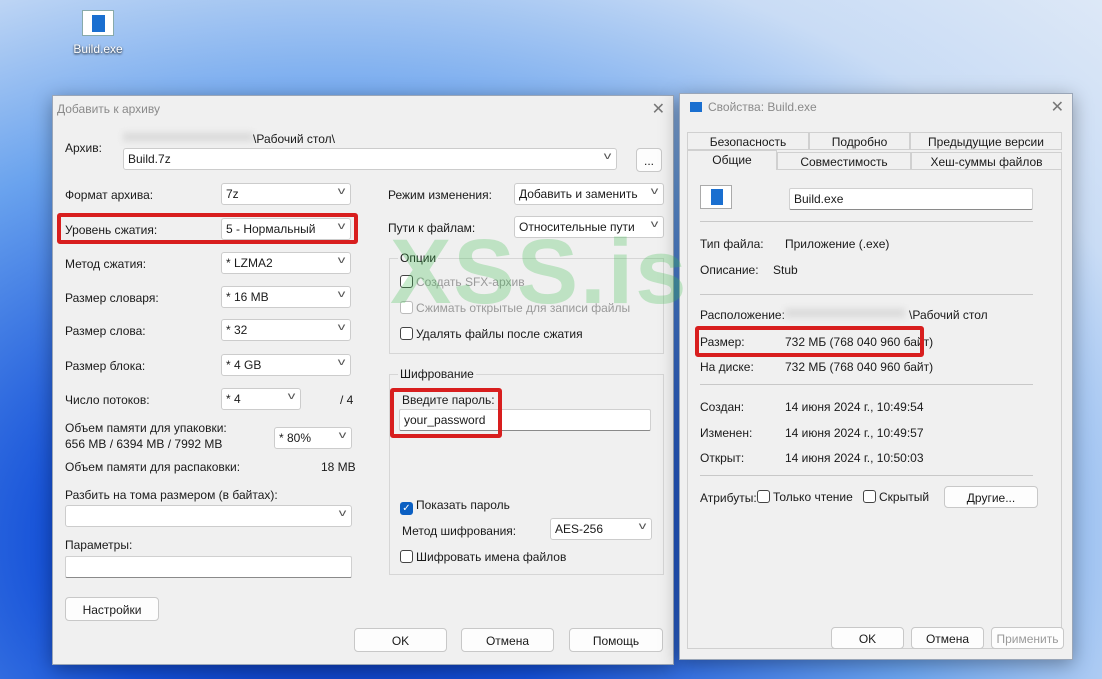 The height and width of the screenshot is (679, 1102). Describe the element at coordinates (1027, 638) in the screenshot. I see `apply-button: Применить` at that location.